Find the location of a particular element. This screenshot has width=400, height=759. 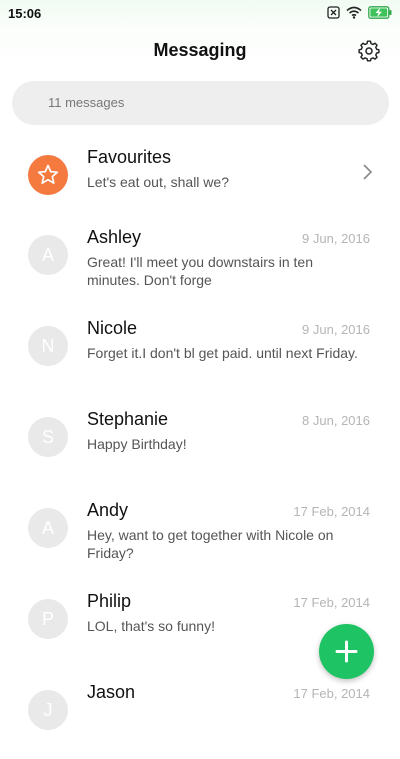

gear-icon is located at coordinates (369, 51).